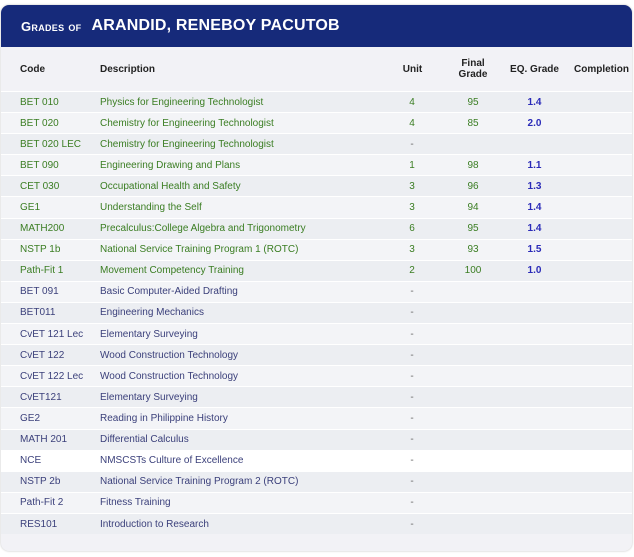 The image size is (634, 557). I want to click on course-final-grade: 96, so click(473, 186).